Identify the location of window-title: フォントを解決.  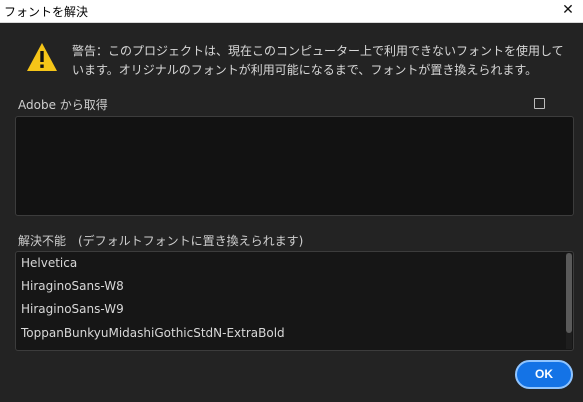
(46, 12).